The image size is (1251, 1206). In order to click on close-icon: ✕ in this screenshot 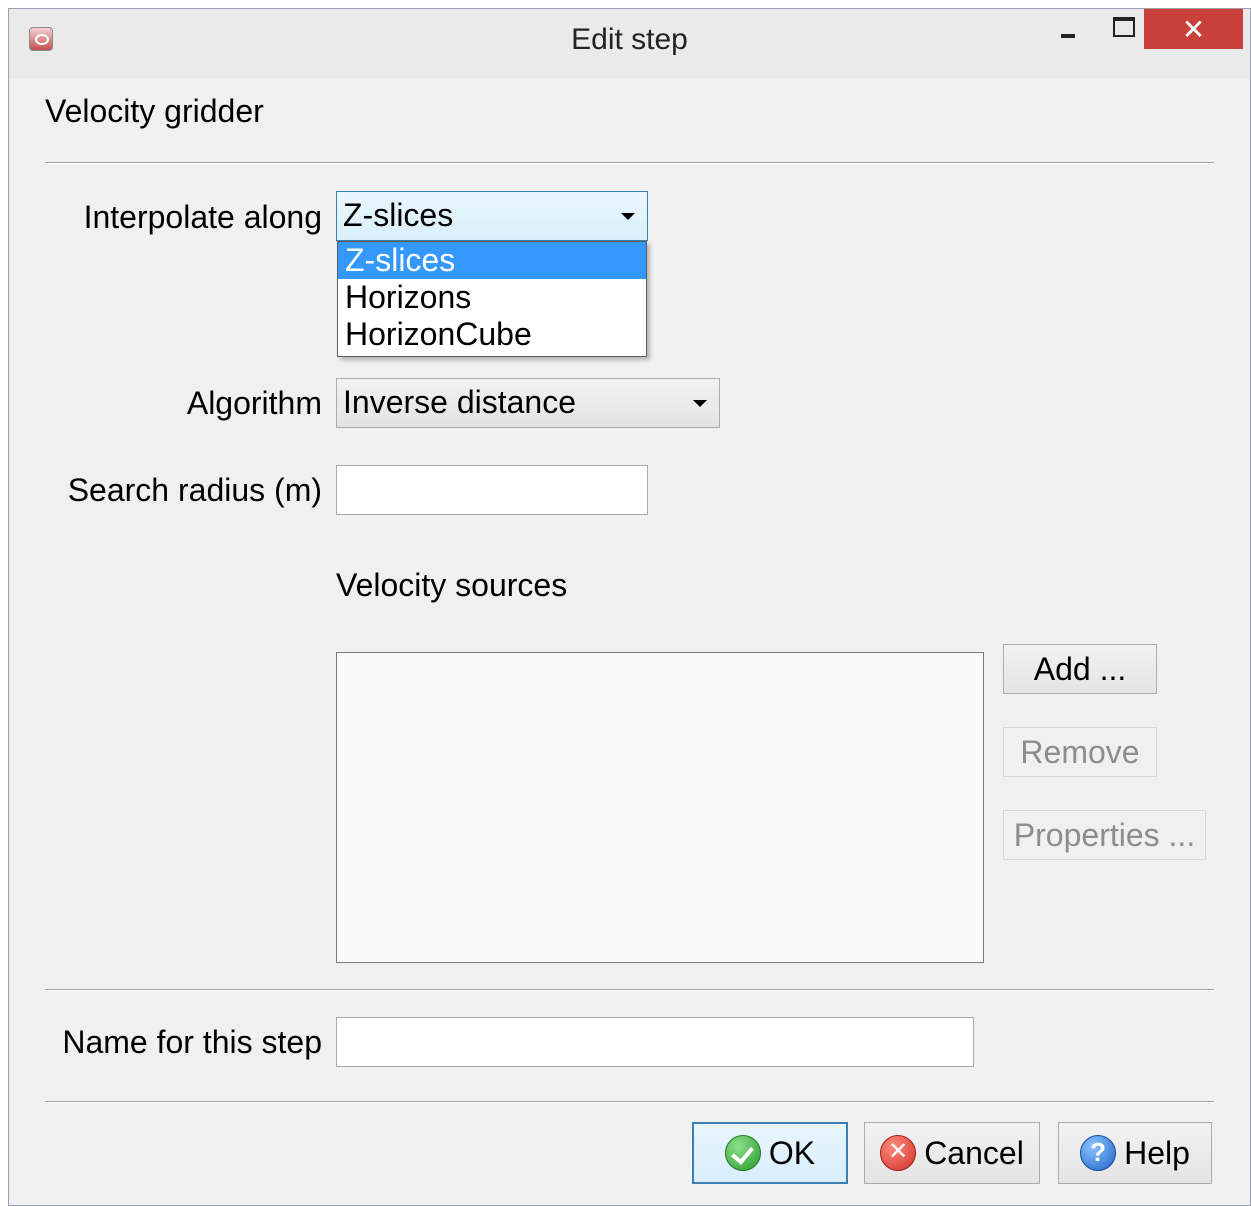, I will do `click(1193, 29)`.